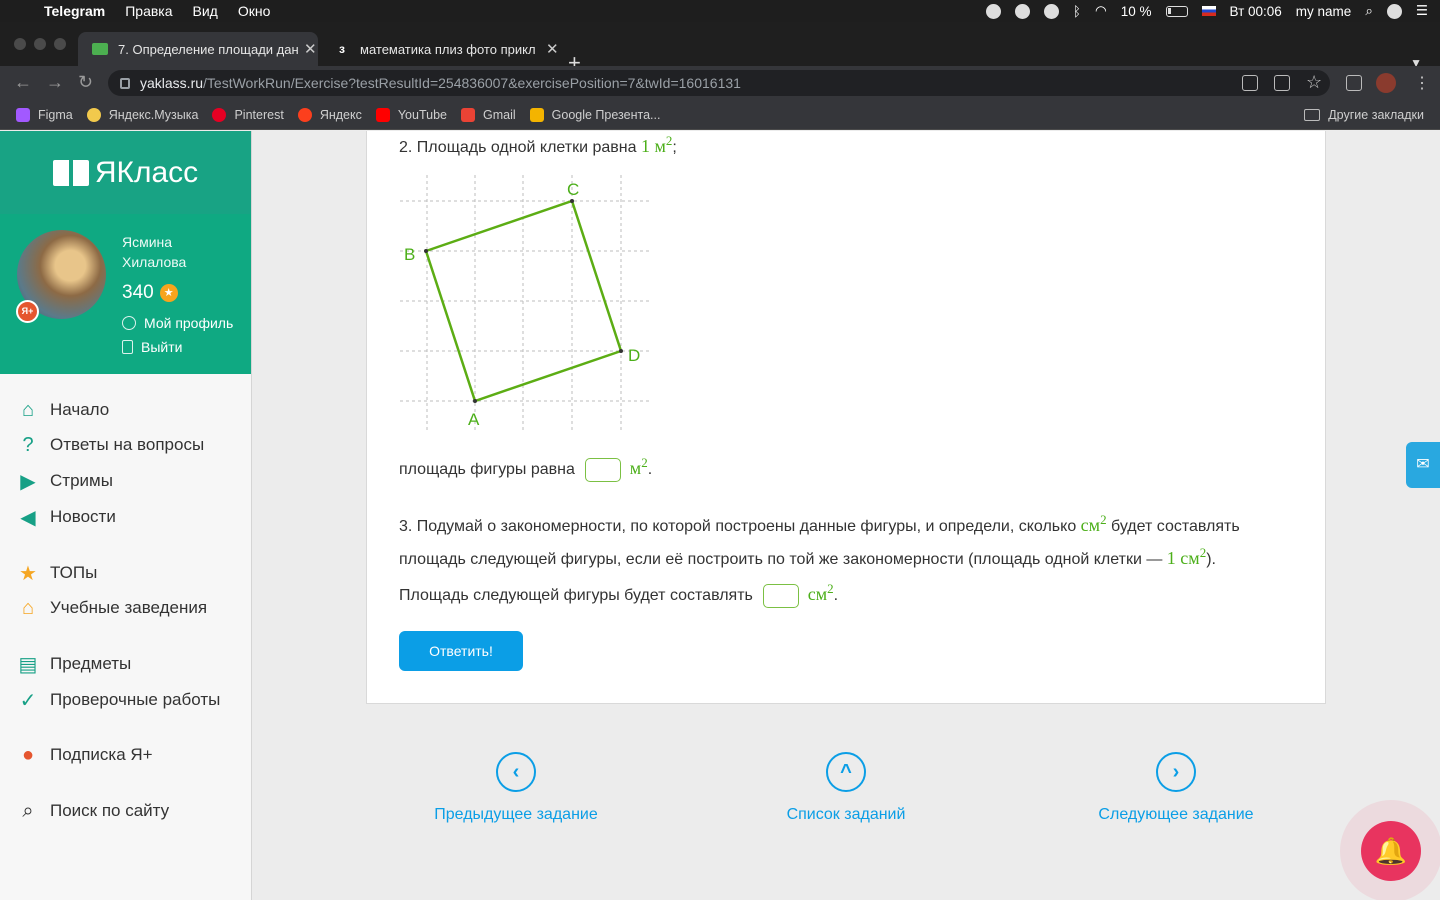 The image size is (1440, 900). Describe the element at coordinates (1176, 772) in the screenshot. I see `chevron-right-icon: ›` at that location.